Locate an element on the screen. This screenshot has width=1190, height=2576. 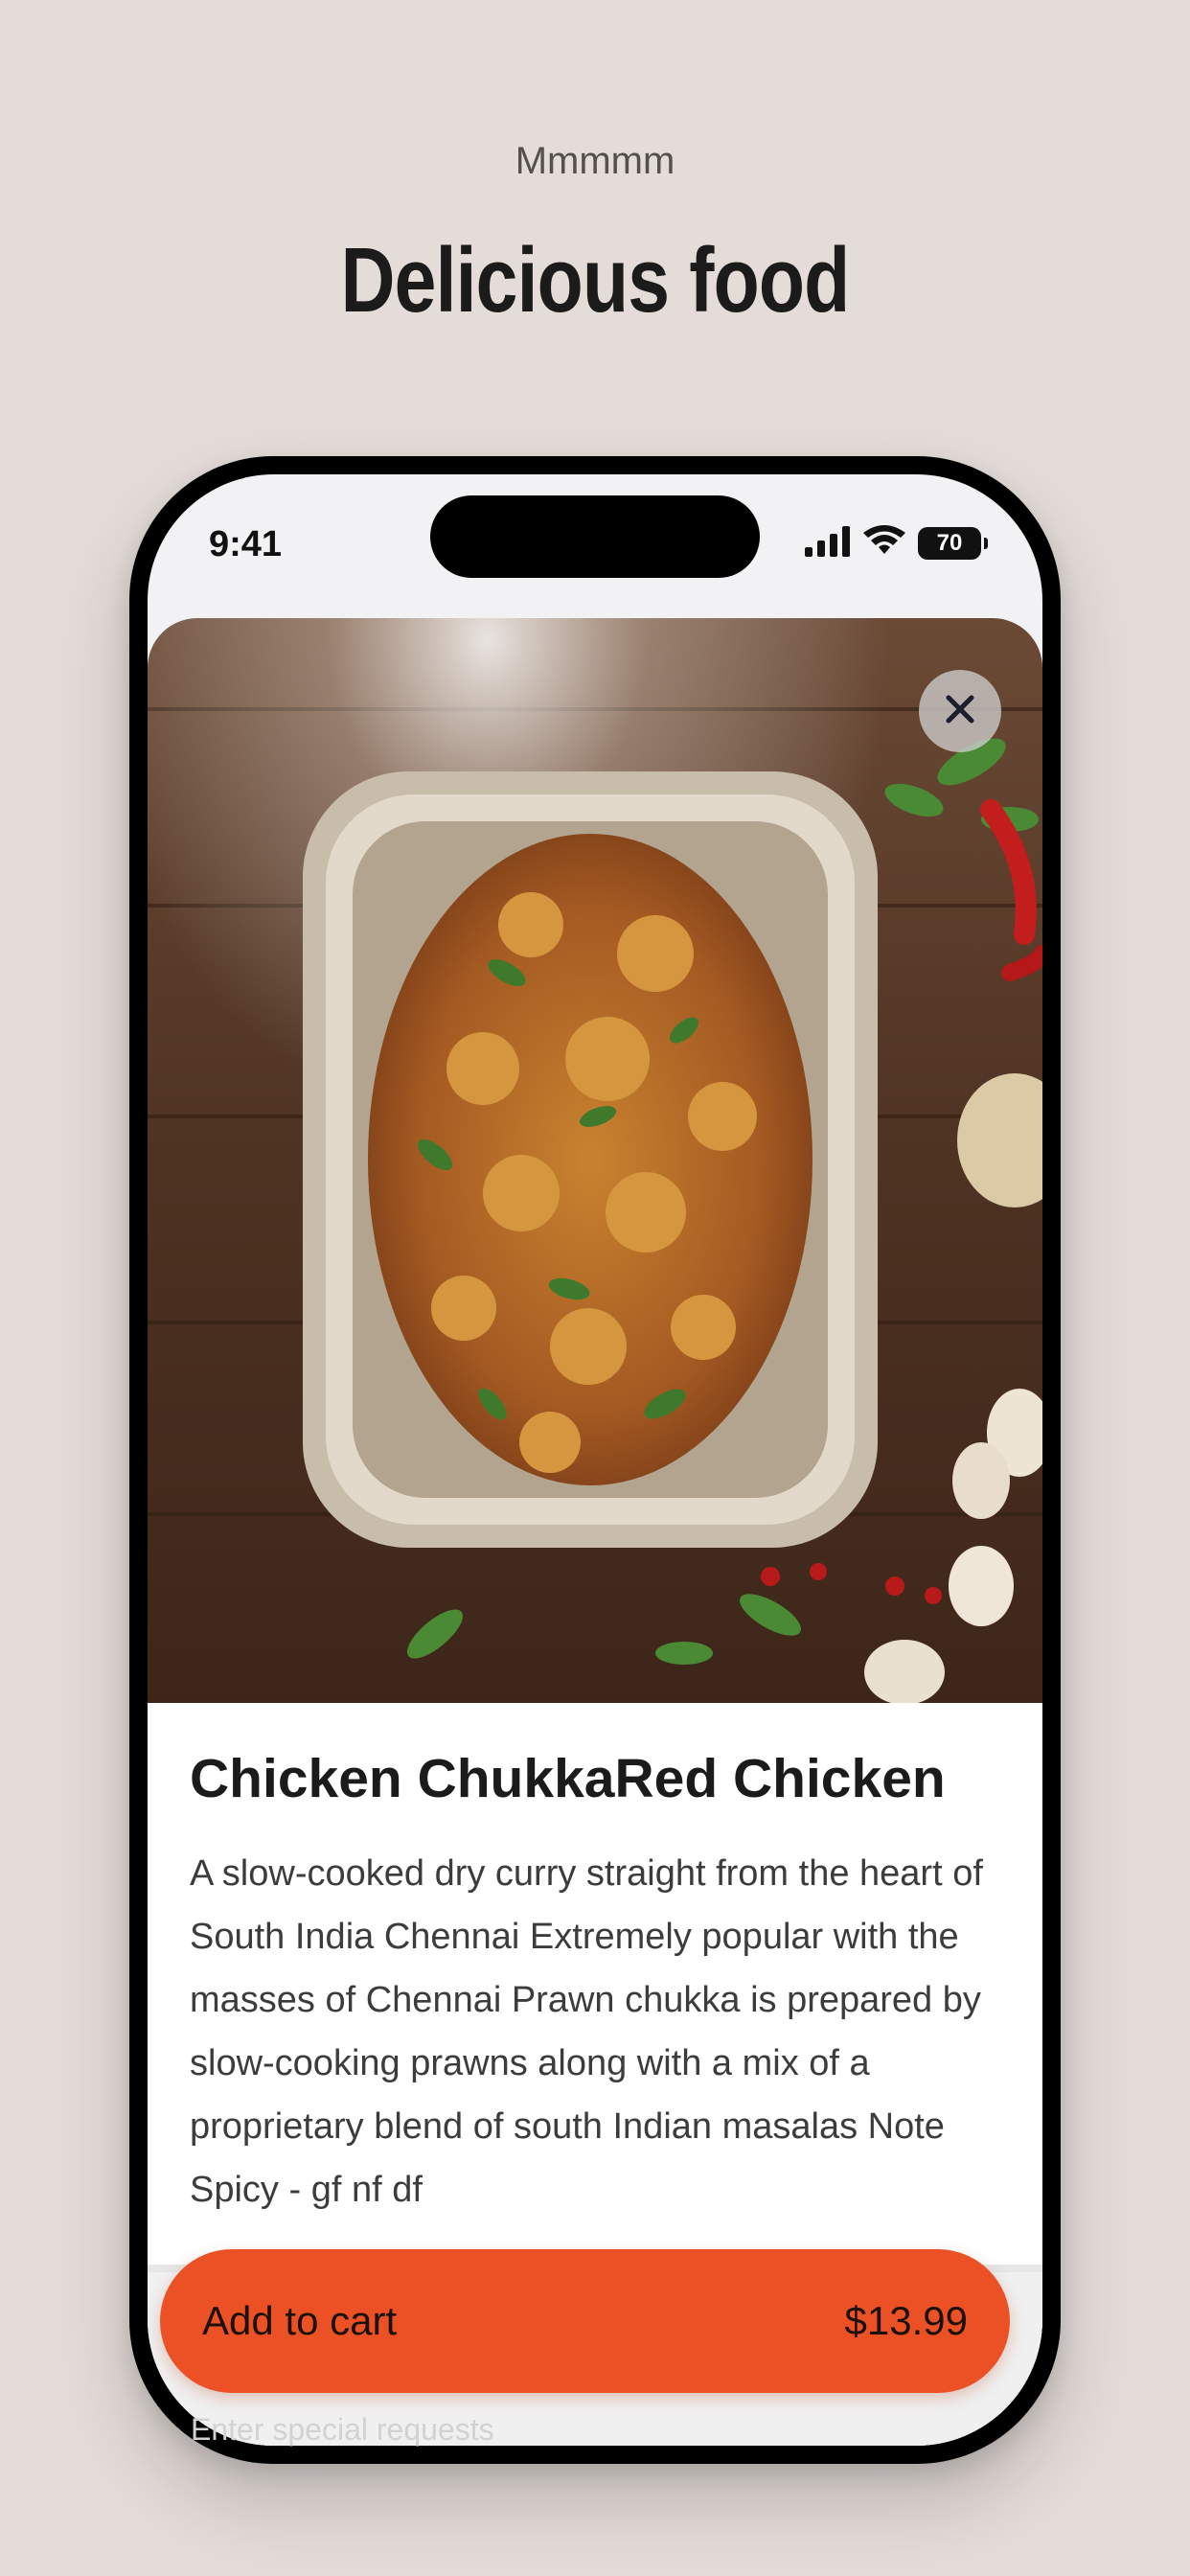
special-requests-input is located at coordinates (526, 2429).